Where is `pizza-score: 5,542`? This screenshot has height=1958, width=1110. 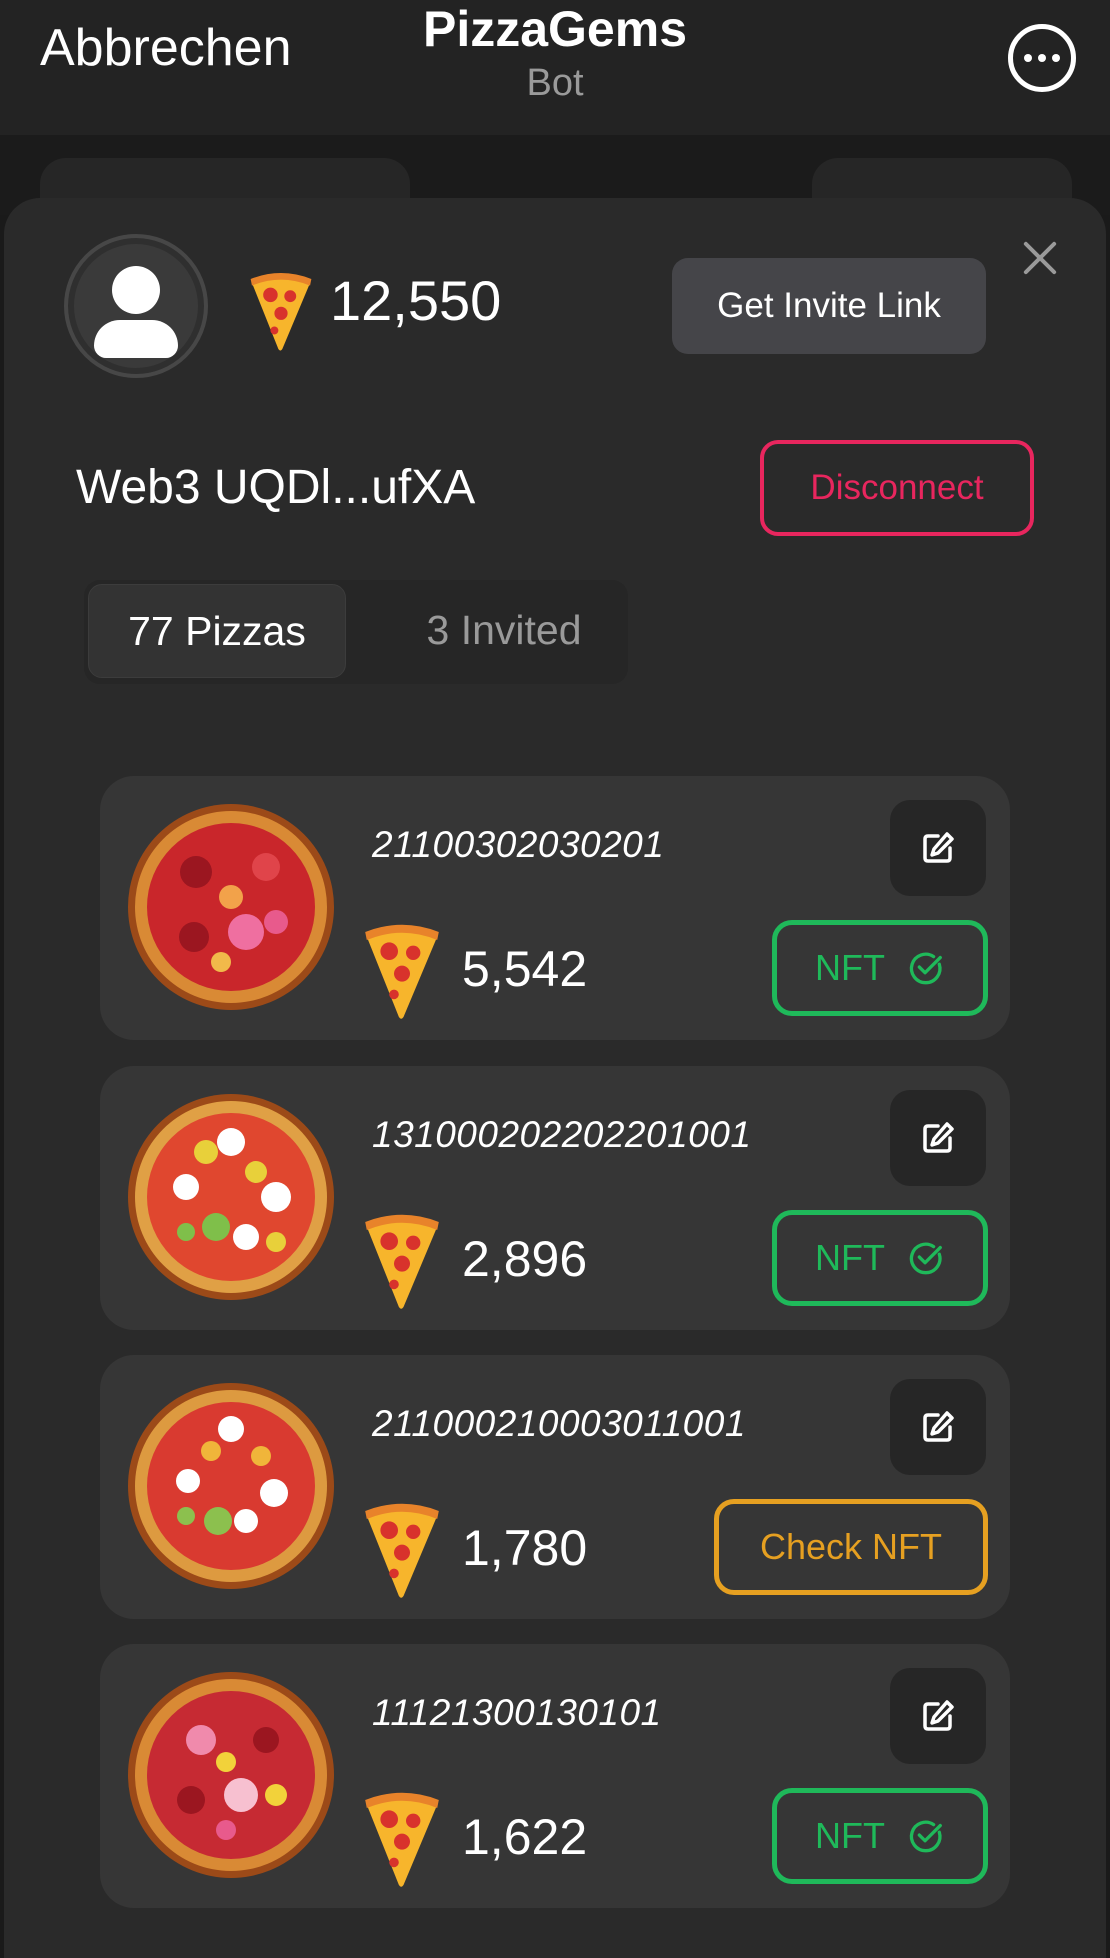
pizza-score: 5,542 is located at coordinates (525, 969).